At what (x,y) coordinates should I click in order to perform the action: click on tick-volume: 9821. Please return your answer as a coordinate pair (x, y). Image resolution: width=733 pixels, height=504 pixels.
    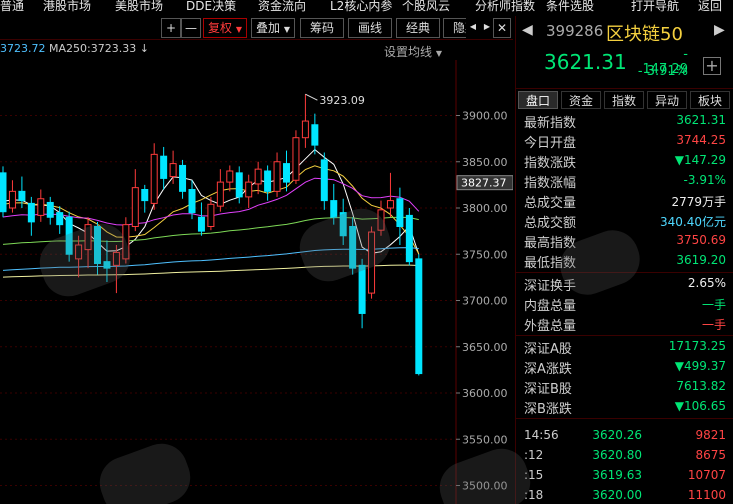
    Looking at the image, I should click on (710, 435).